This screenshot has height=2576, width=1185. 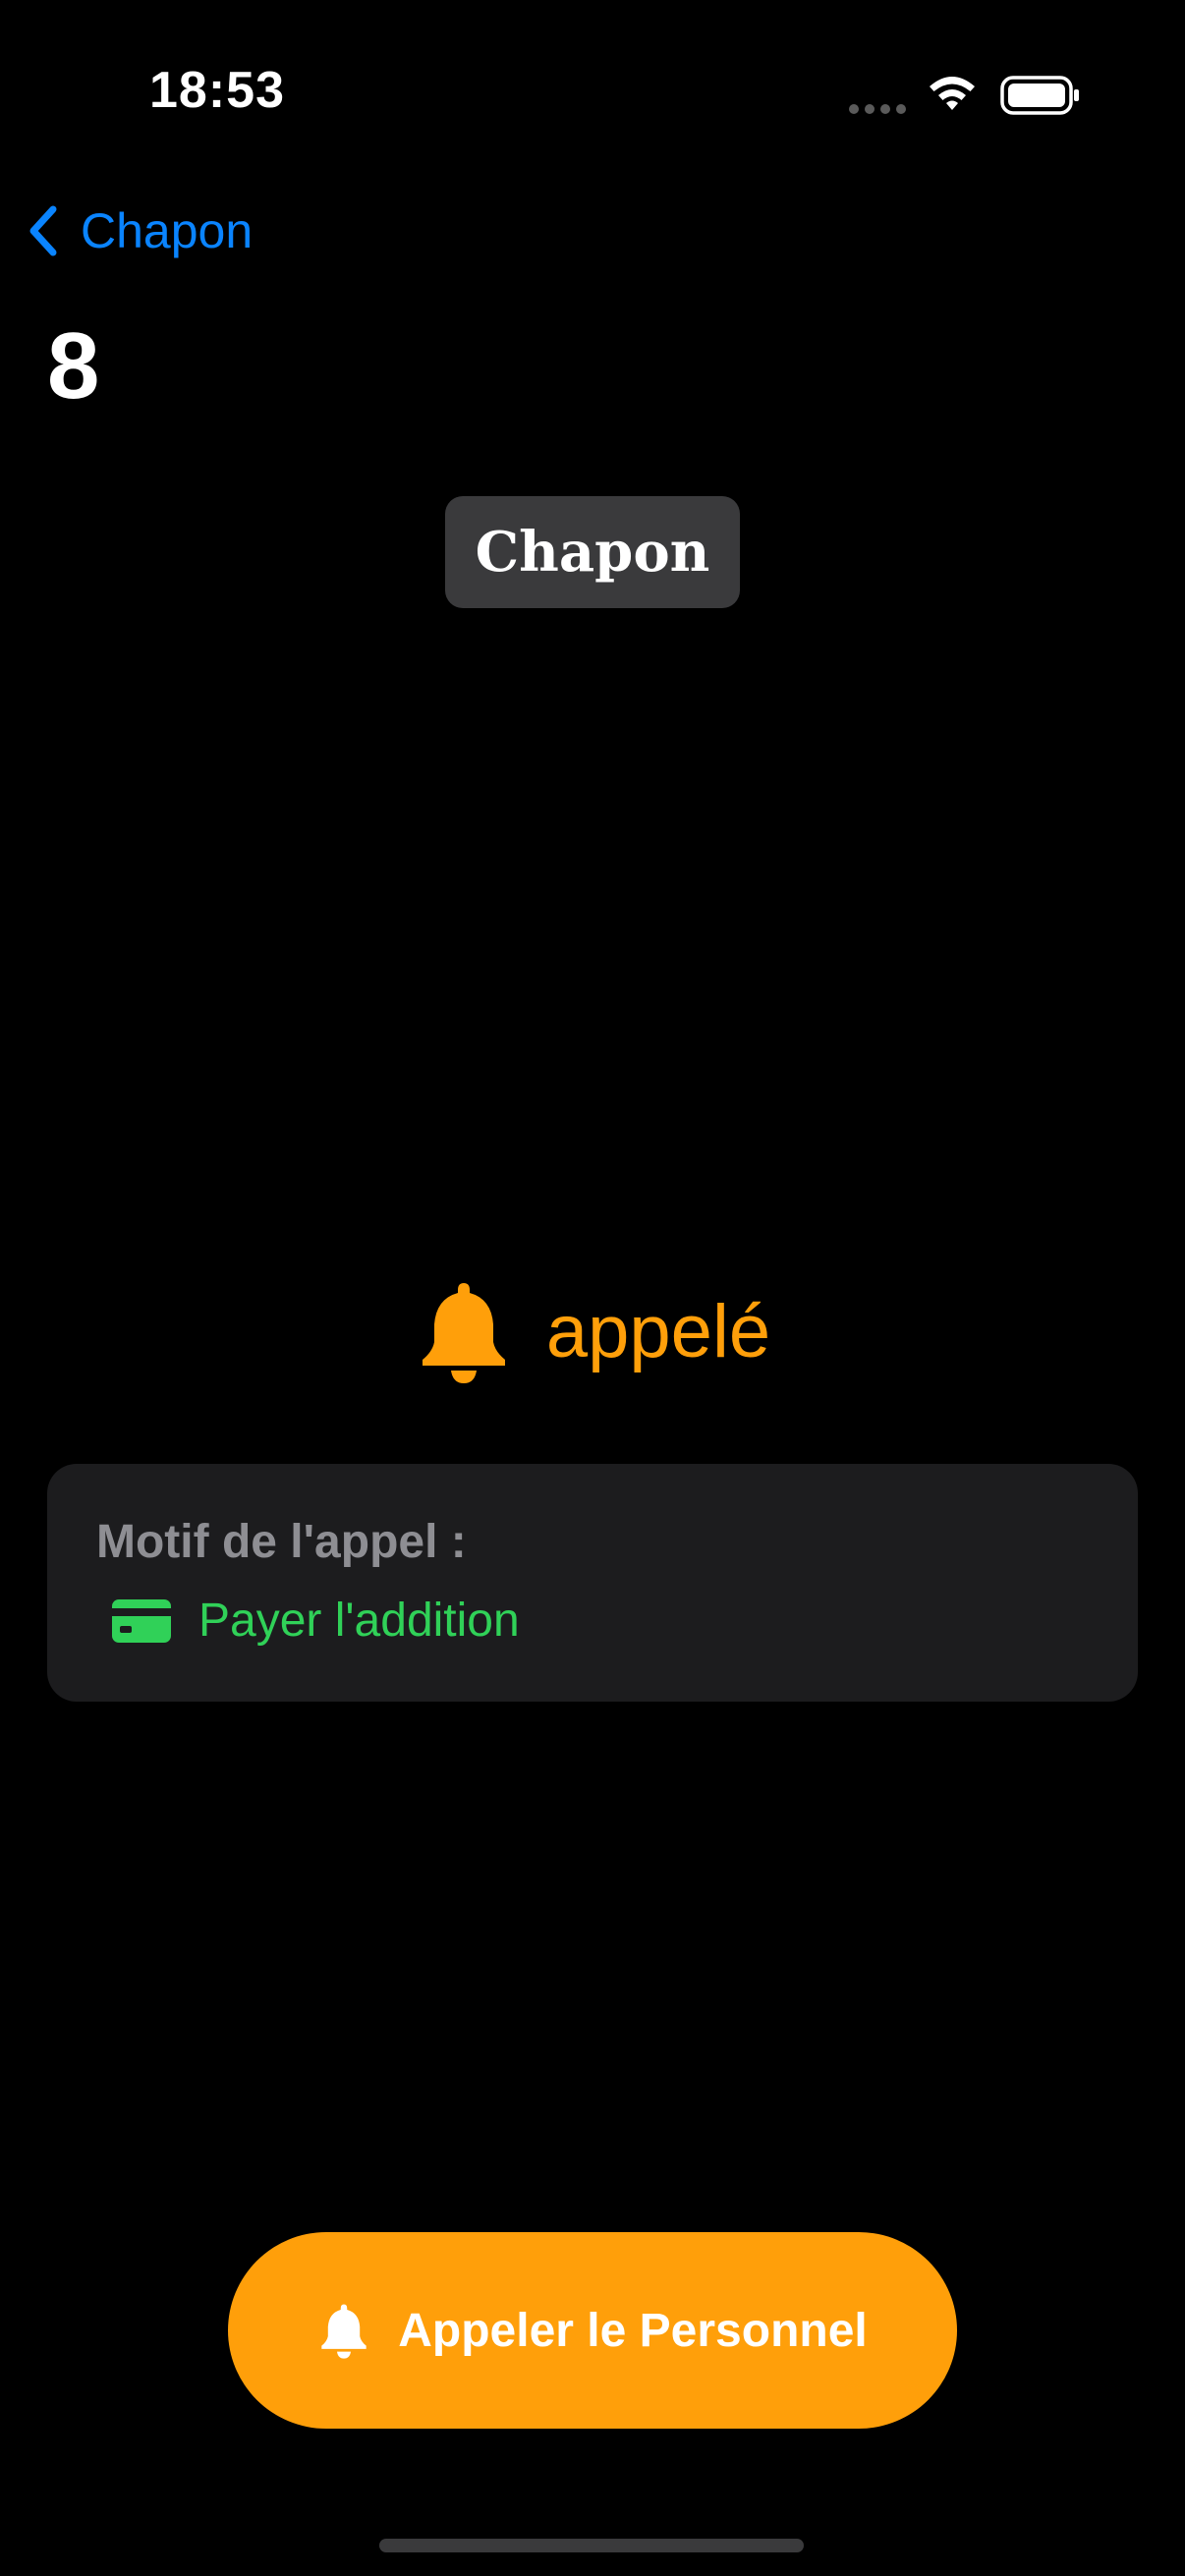 I want to click on call-reason-label: Payer l'addition, so click(x=359, y=1621).